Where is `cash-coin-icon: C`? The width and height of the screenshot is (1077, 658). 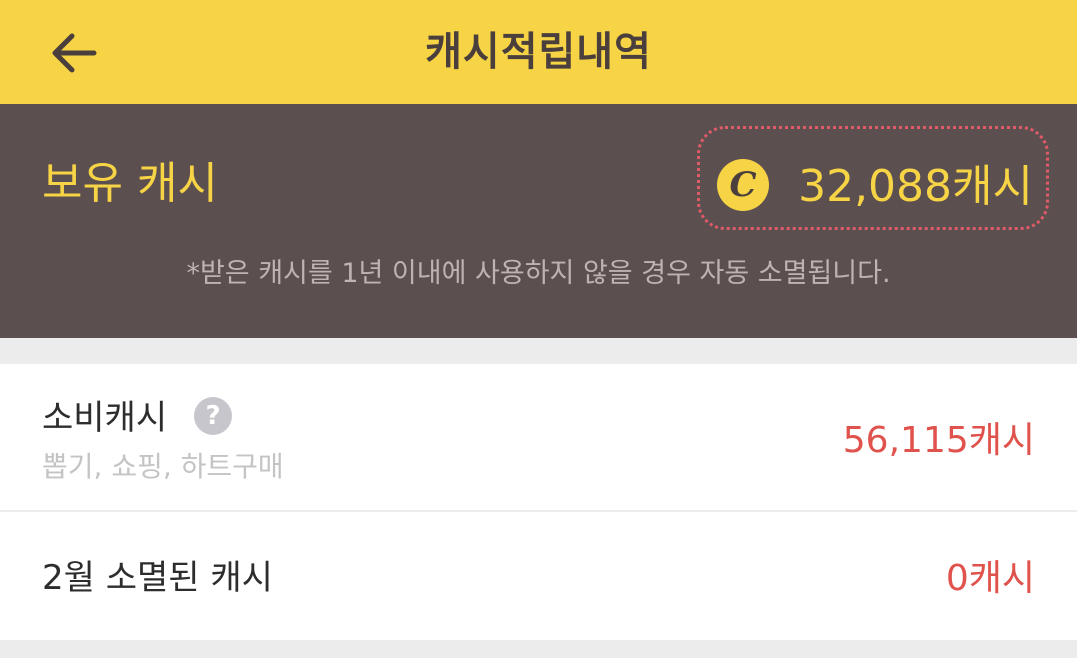 cash-coin-icon: C is located at coordinates (743, 185).